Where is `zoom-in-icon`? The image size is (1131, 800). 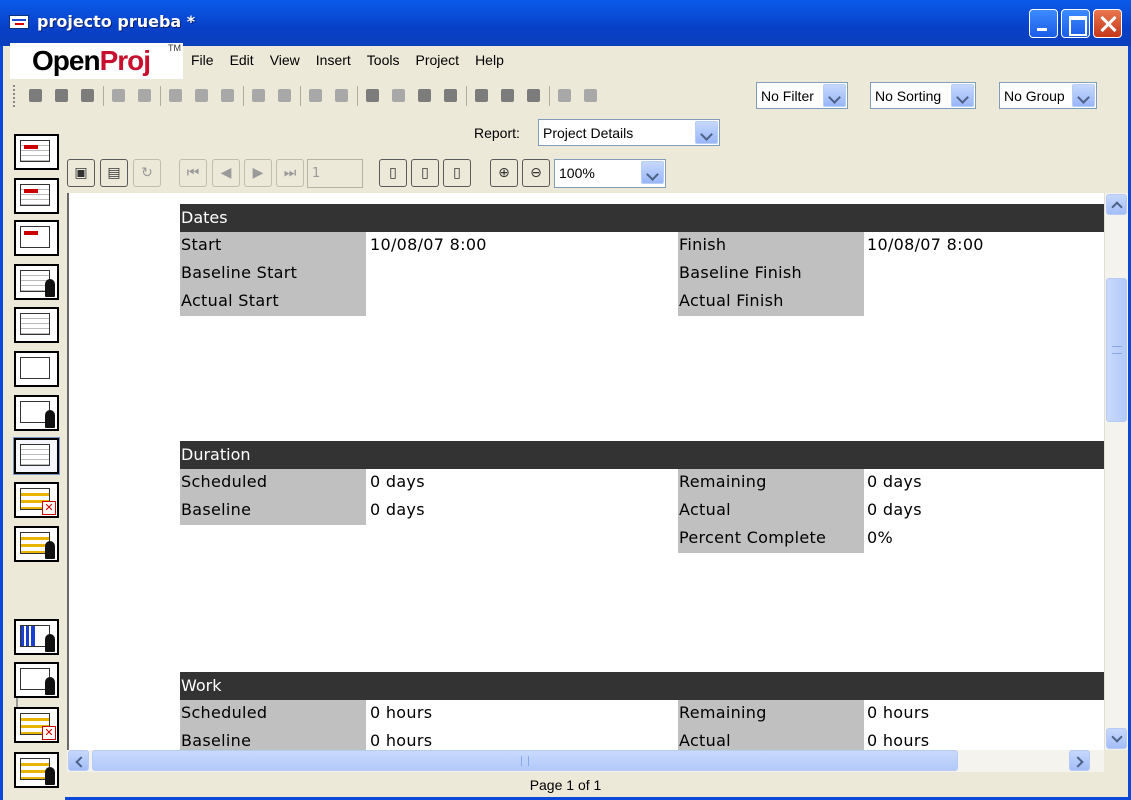 zoom-in-icon is located at coordinates (482, 96).